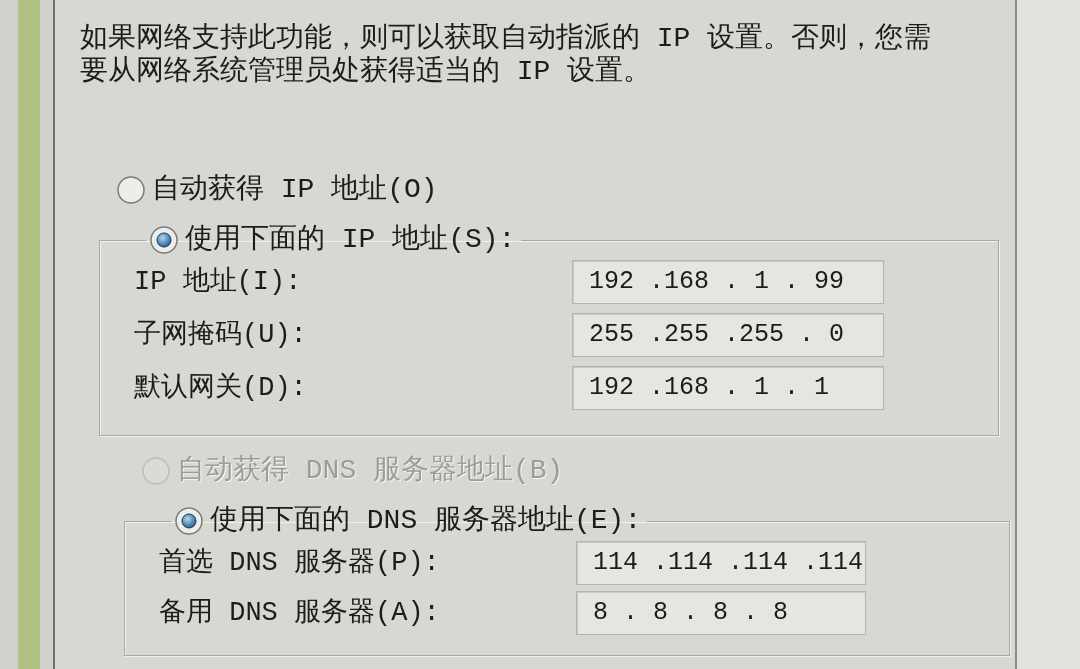 The width and height of the screenshot is (1080, 669). I want to click on field-label: 默认网关(D):, so click(221, 388).